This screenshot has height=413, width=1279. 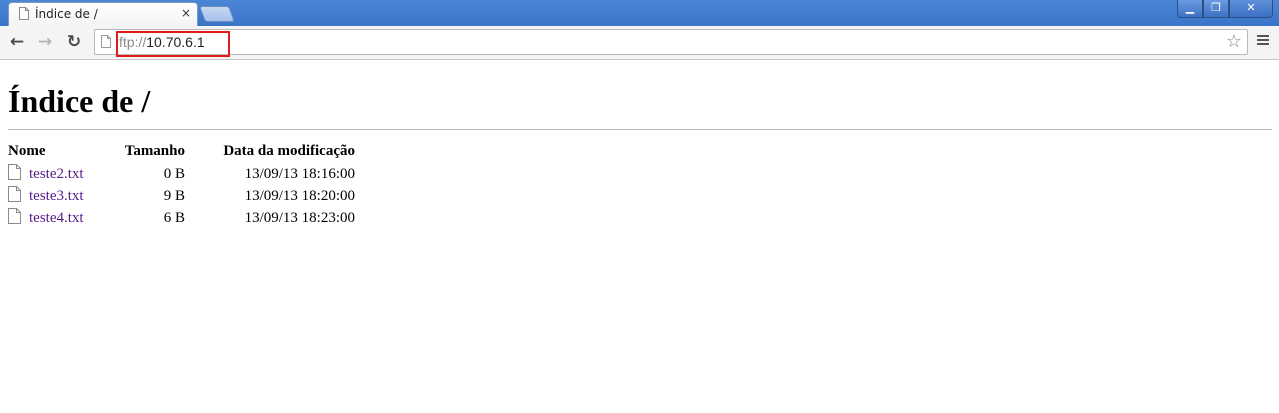 I want to click on new-tab-button, so click(x=217, y=14).